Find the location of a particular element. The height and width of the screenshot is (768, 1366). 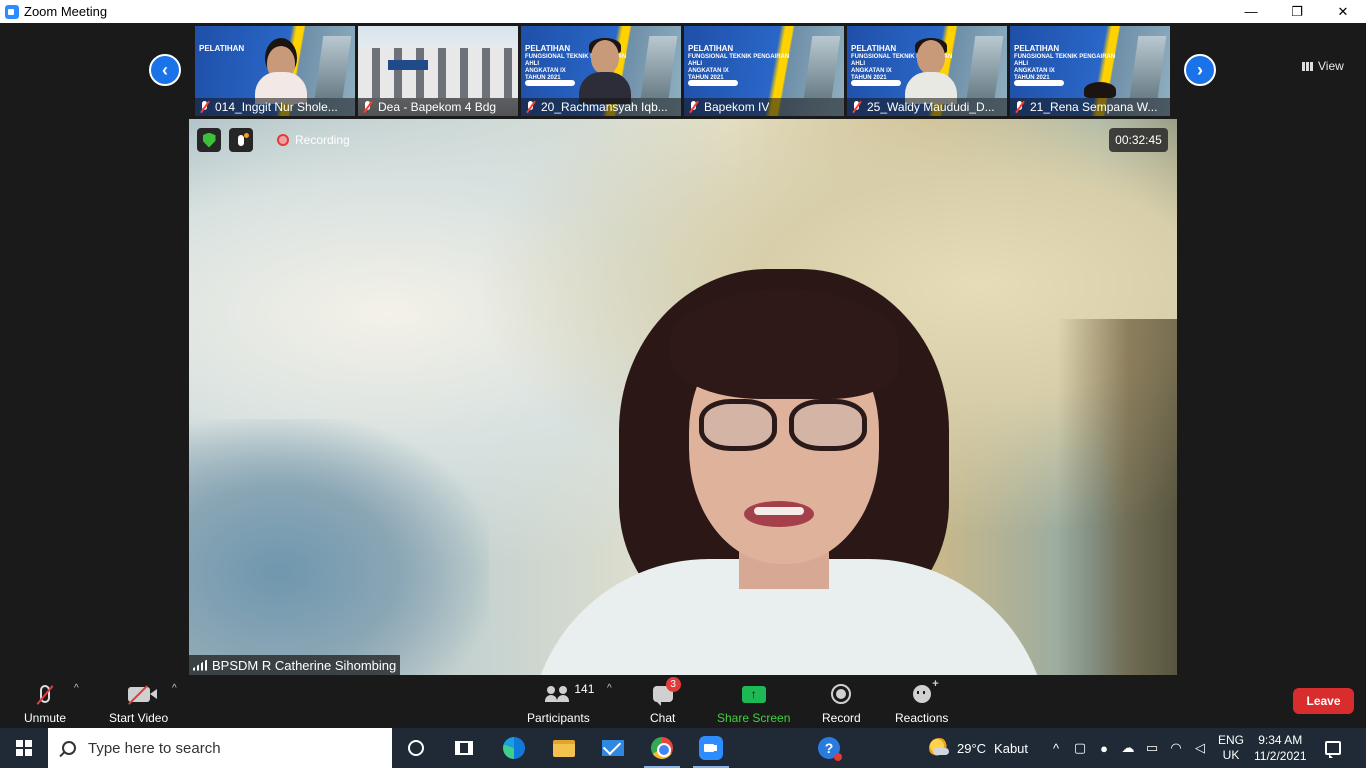

speaker-name-label: BPSDM R Catherine Sihombing is located at coordinates (295, 665).